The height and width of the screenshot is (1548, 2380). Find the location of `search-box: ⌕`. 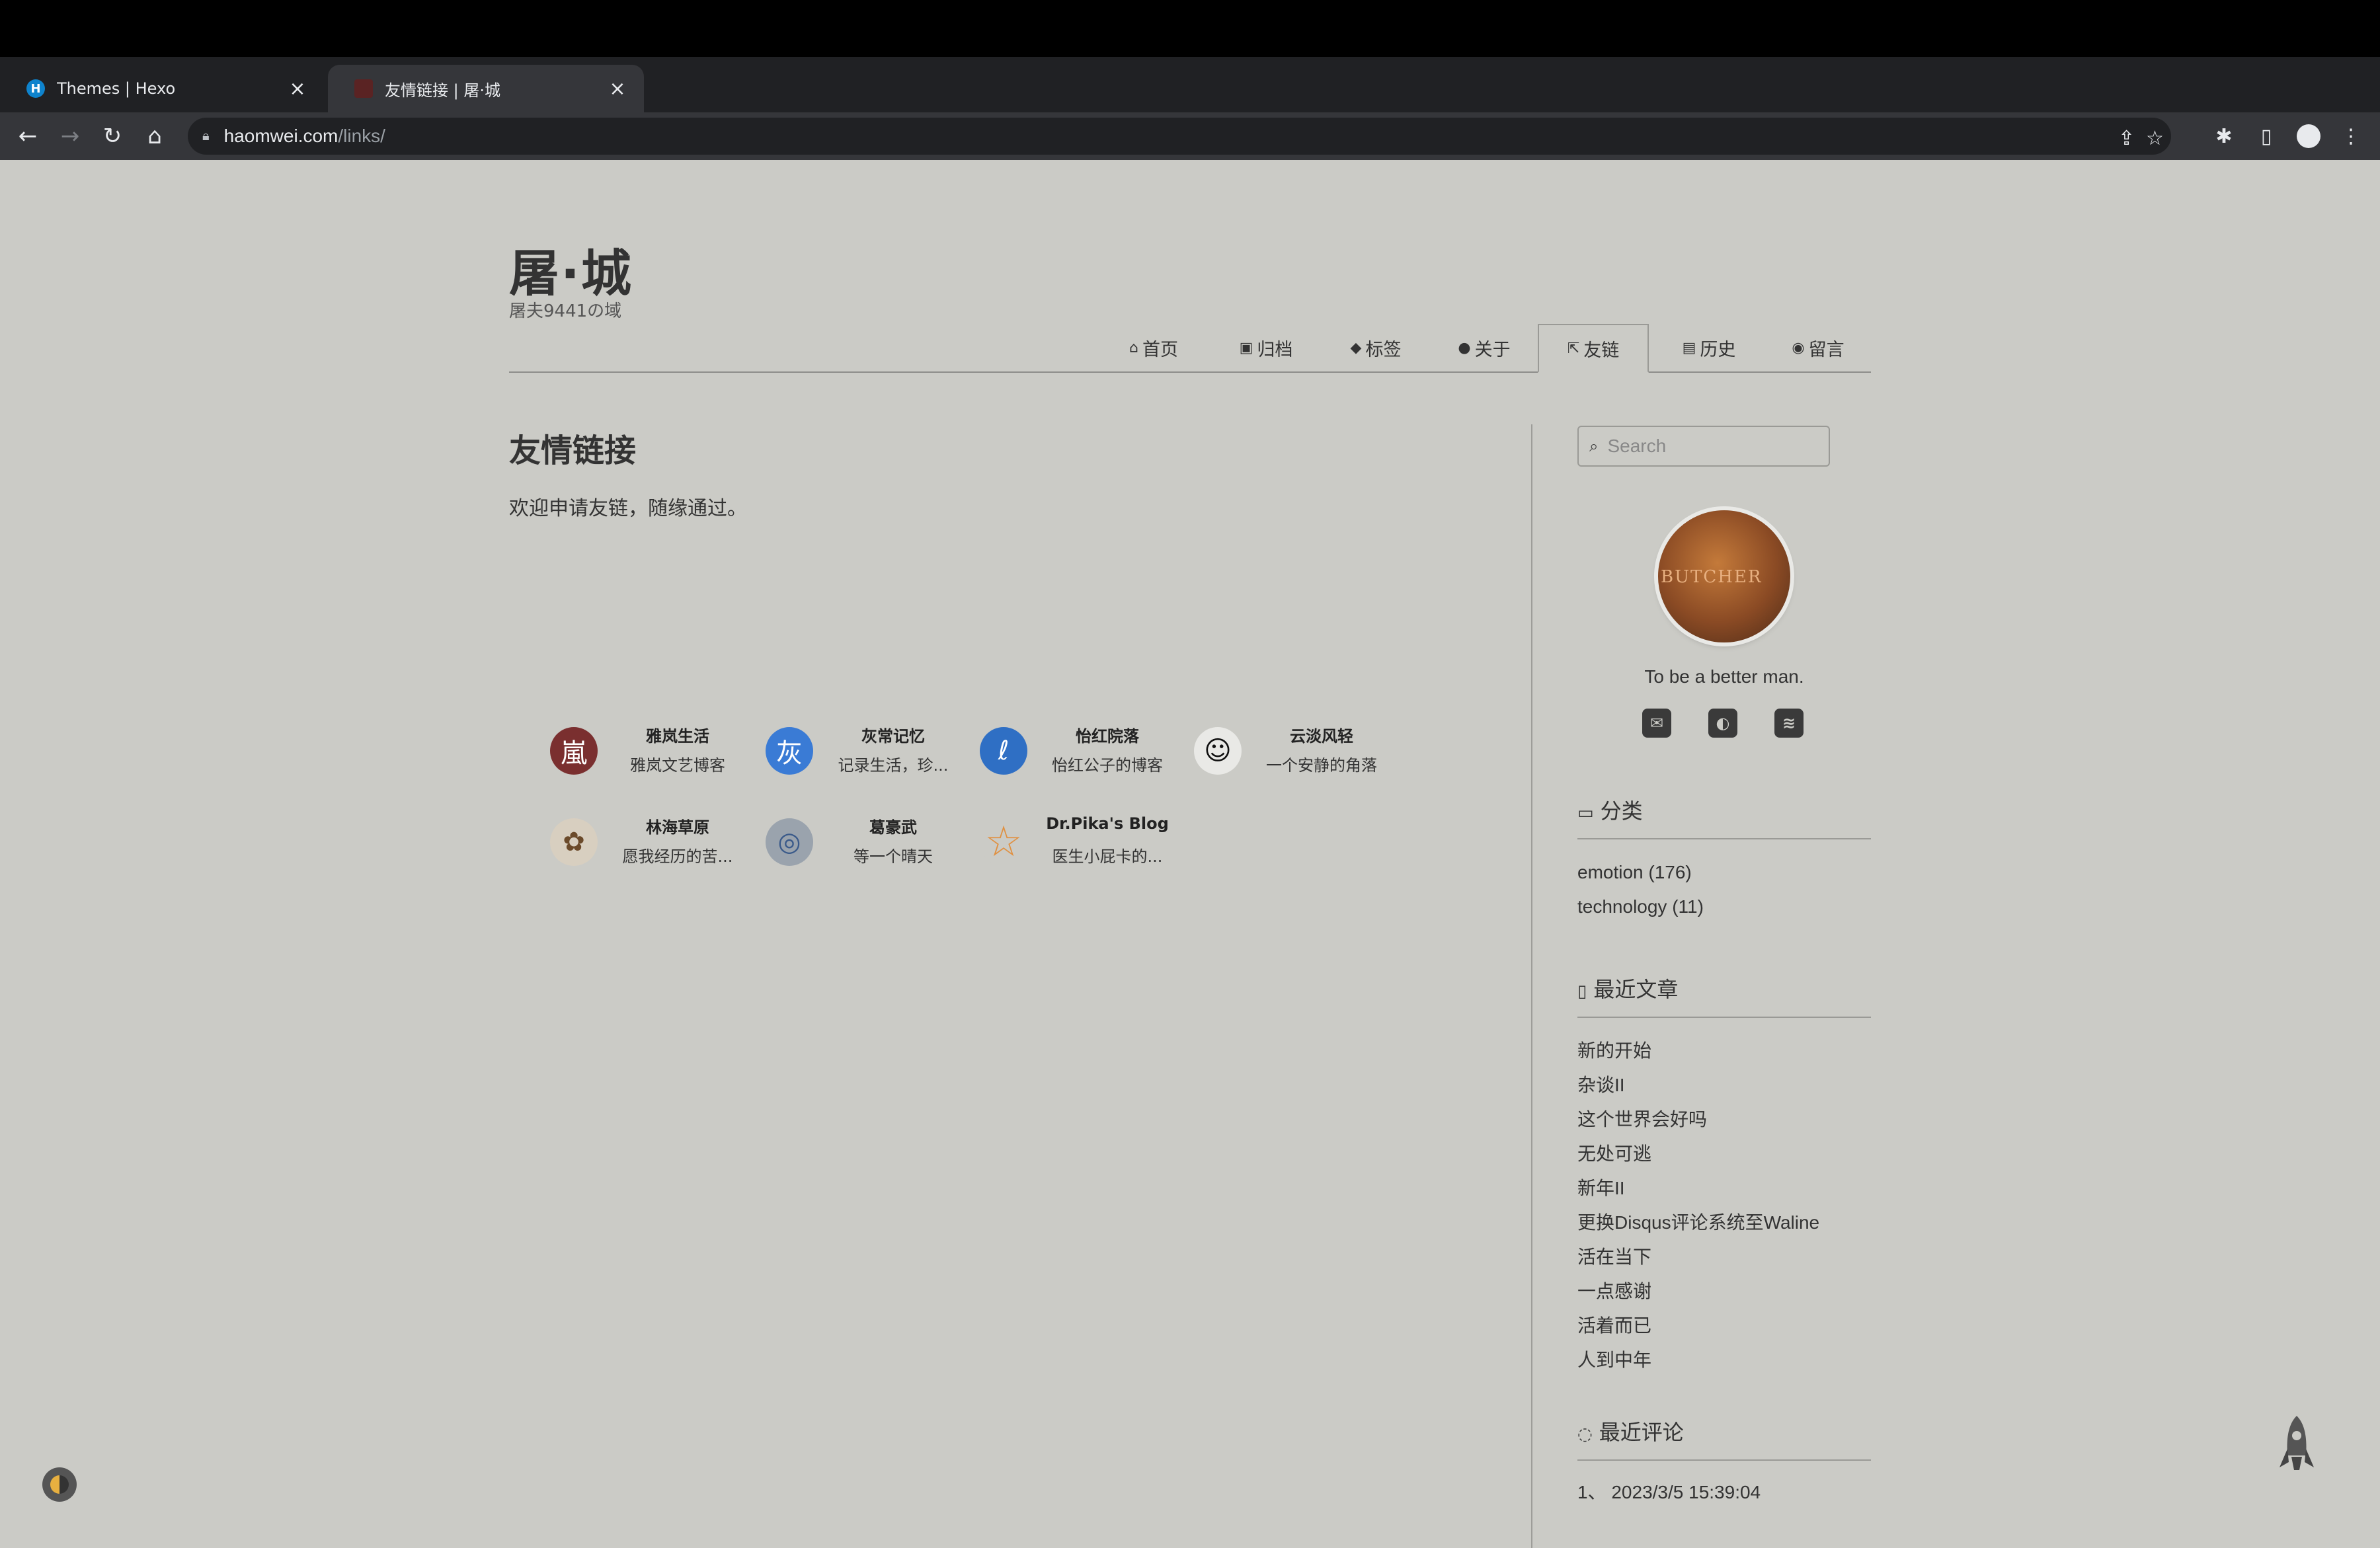

search-box: ⌕ is located at coordinates (1703, 446).